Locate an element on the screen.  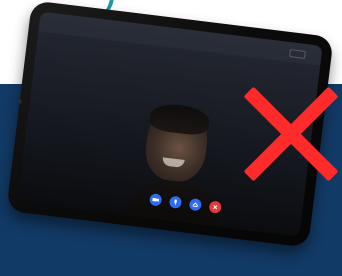
microphone-icon is located at coordinates (175, 202).